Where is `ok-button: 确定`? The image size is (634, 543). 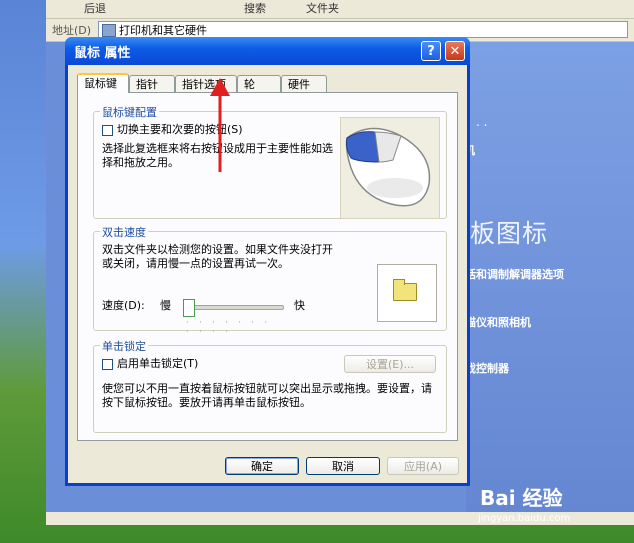
ok-button: 确定 is located at coordinates (262, 466).